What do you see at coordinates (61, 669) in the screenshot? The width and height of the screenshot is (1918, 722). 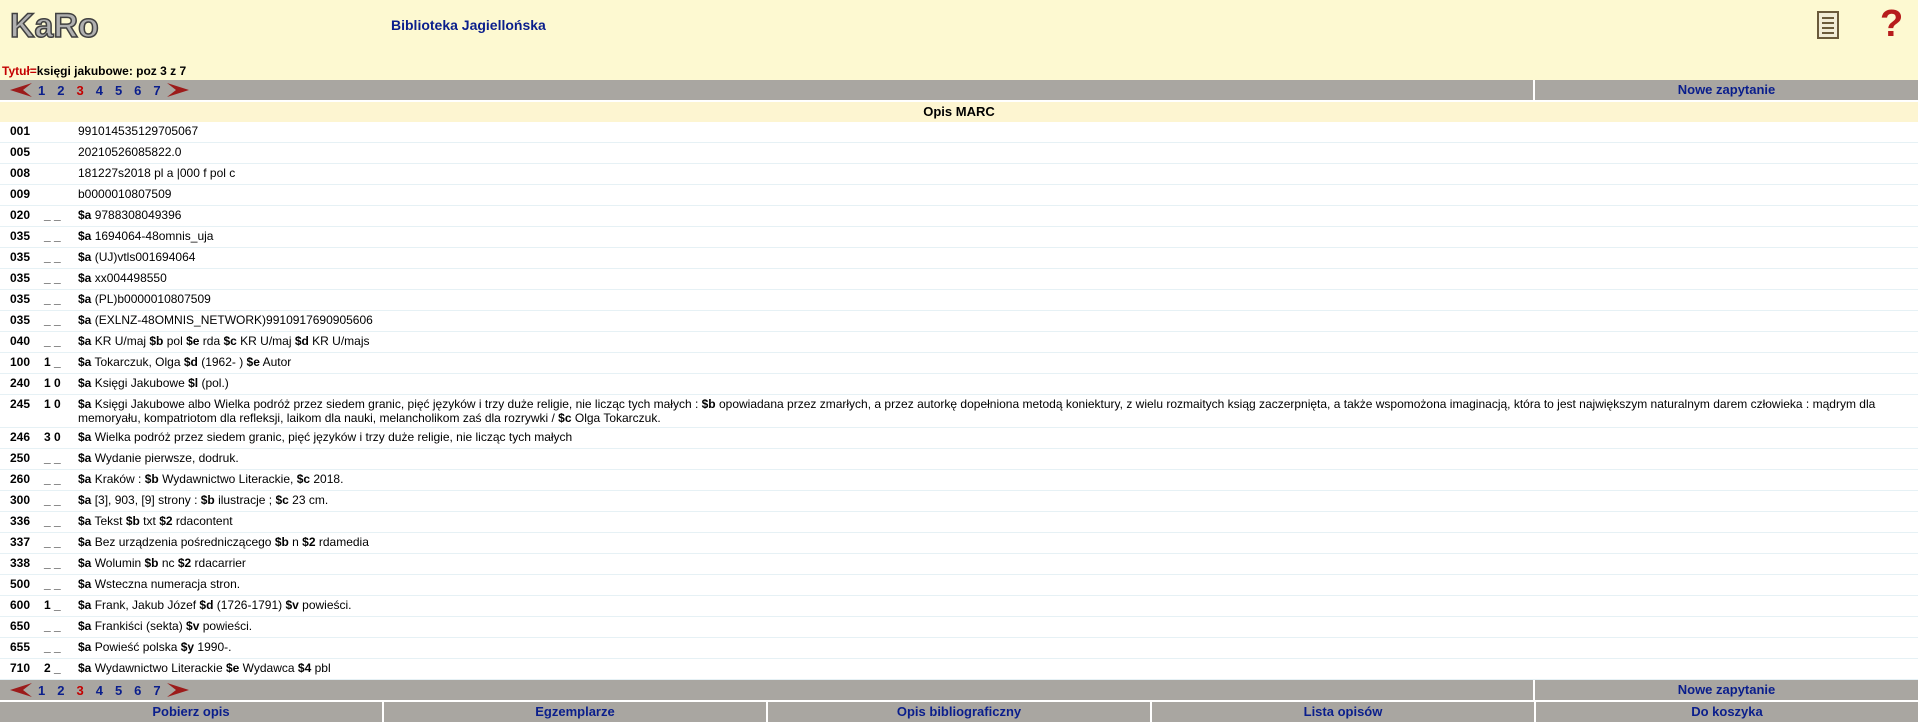 I see `marc-indicators: 2 _` at bounding box center [61, 669].